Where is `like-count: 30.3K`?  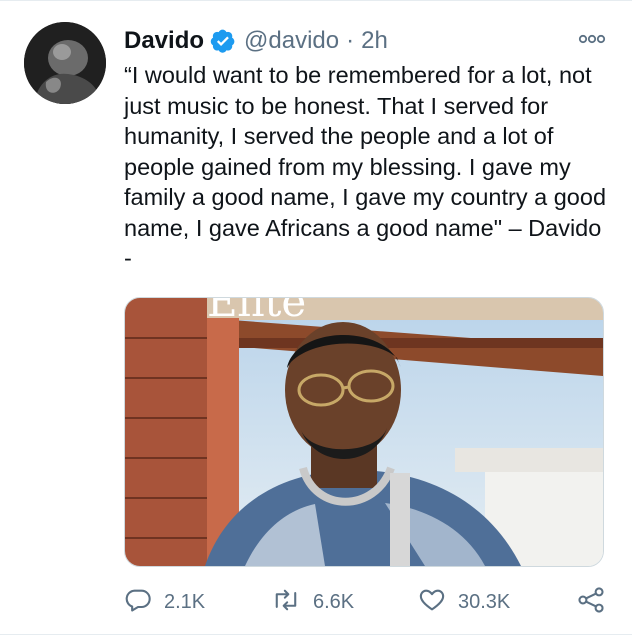
like-count: 30.3K is located at coordinates (484, 601).